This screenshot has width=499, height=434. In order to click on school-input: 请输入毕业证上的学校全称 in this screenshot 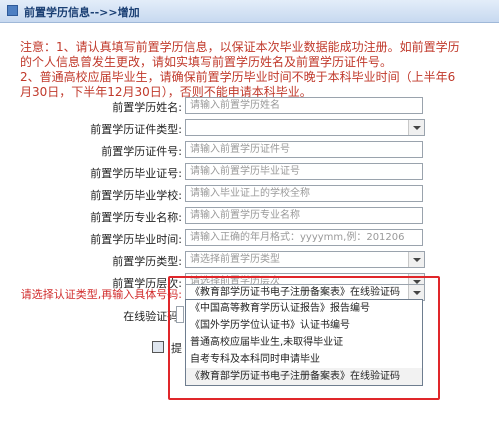, I will do `click(304, 193)`.